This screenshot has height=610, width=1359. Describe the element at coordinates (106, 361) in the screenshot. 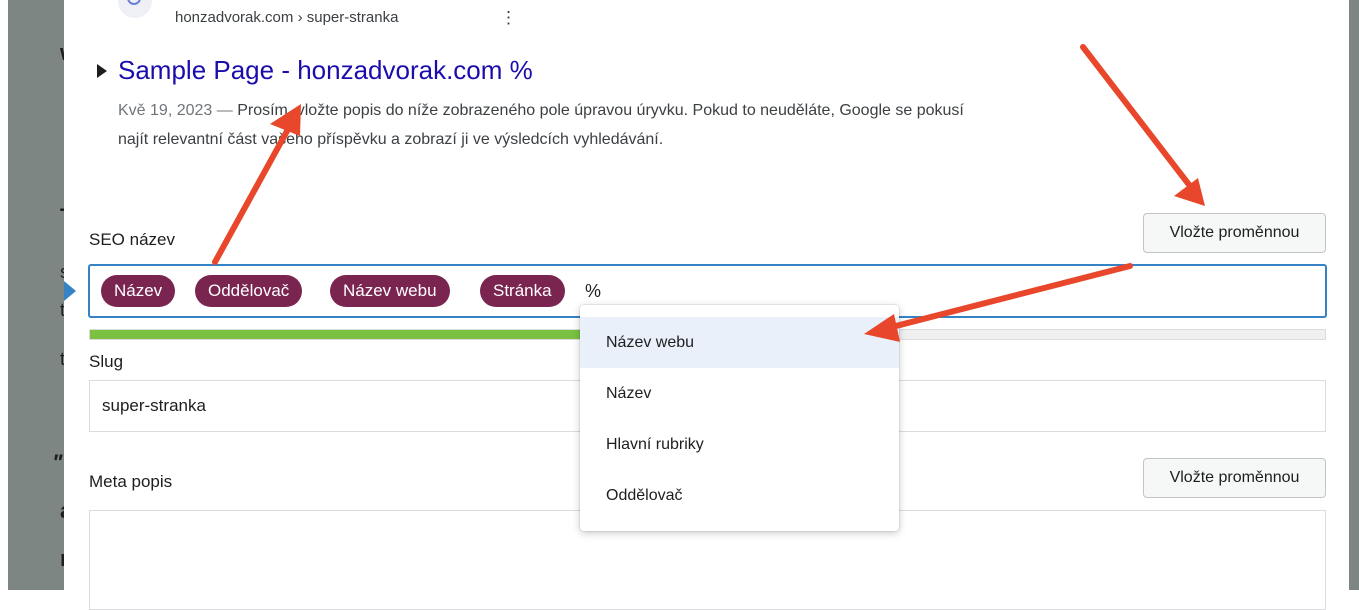

I see `slug-label: Slug` at that location.